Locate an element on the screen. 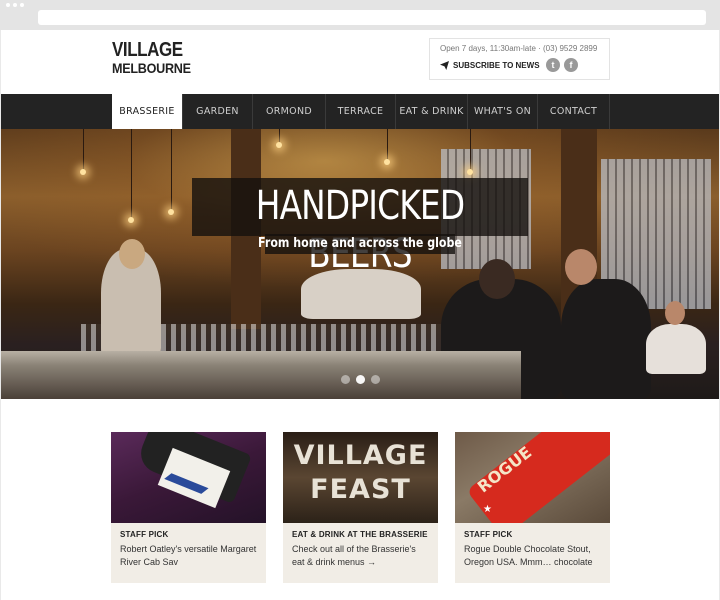 The height and width of the screenshot is (600, 720). facebook-icon: f is located at coordinates (571, 65).